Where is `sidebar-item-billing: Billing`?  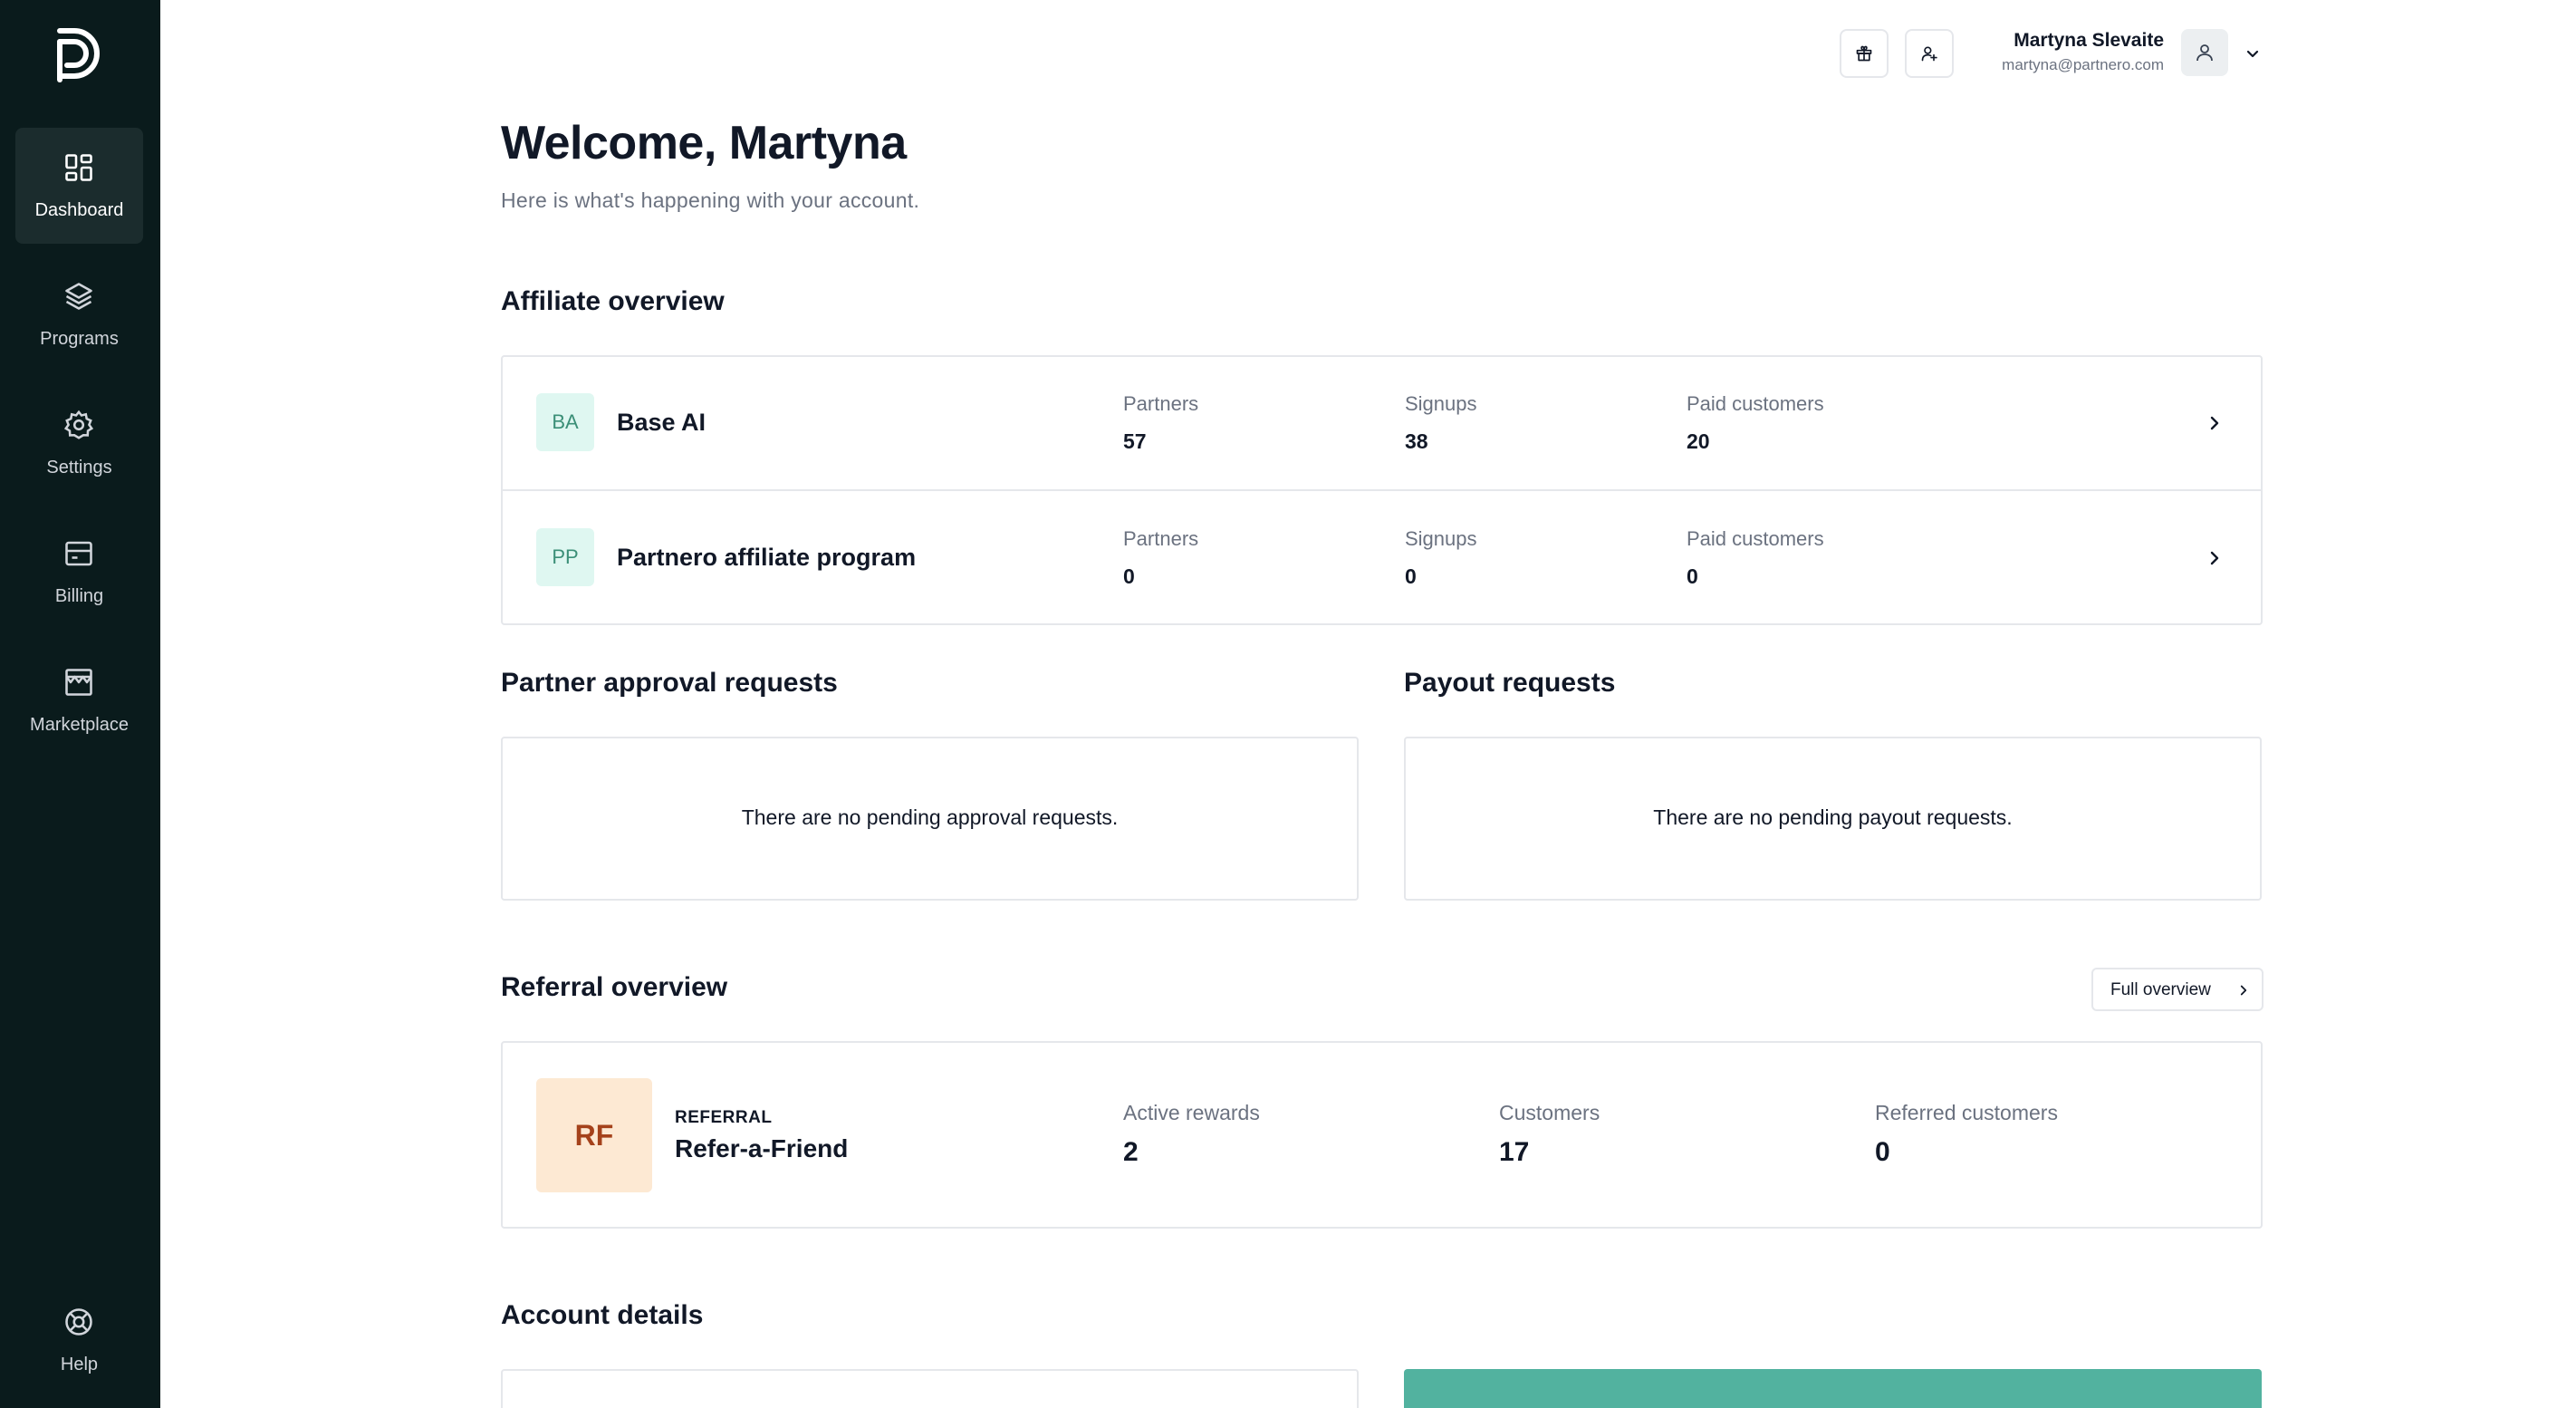 sidebar-item-billing: Billing is located at coordinates (79, 572).